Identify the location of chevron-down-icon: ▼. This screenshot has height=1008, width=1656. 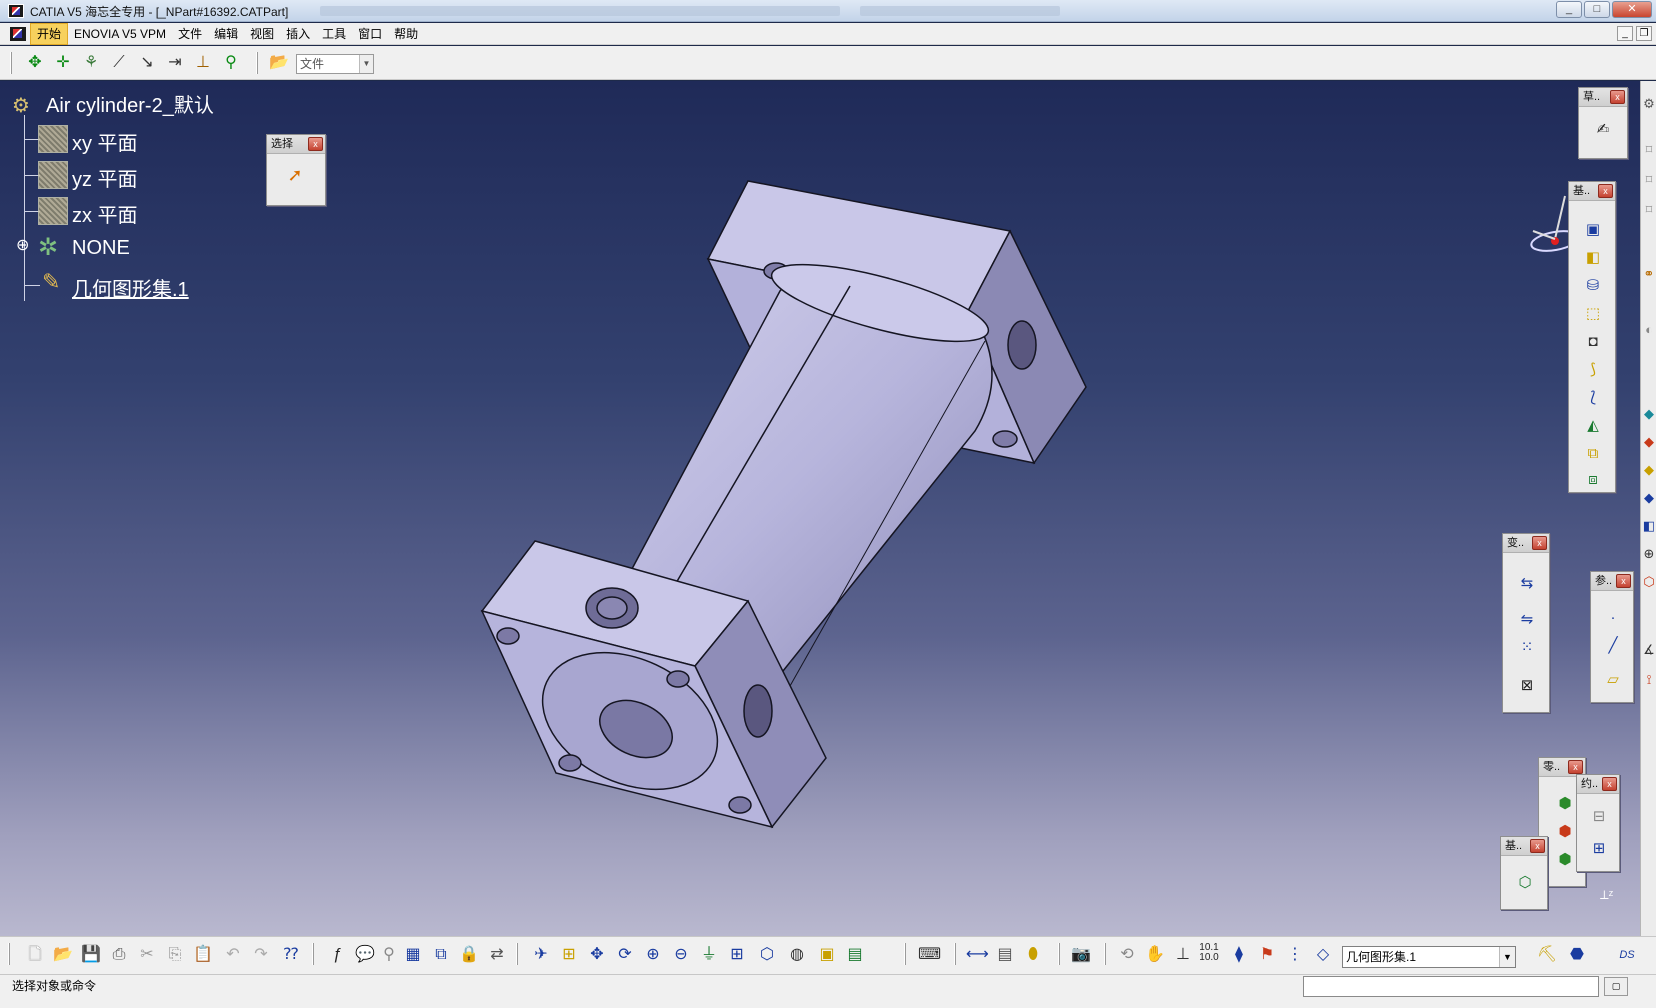
(1507, 957).